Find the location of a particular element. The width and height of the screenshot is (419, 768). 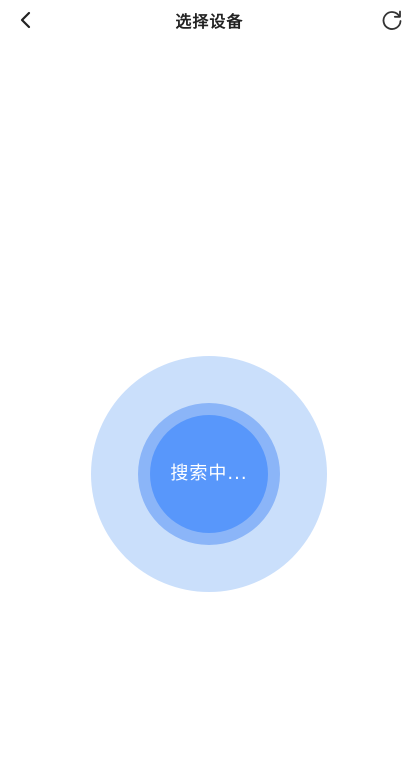

page-title: 选择设备 is located at coordinates (209, 21).